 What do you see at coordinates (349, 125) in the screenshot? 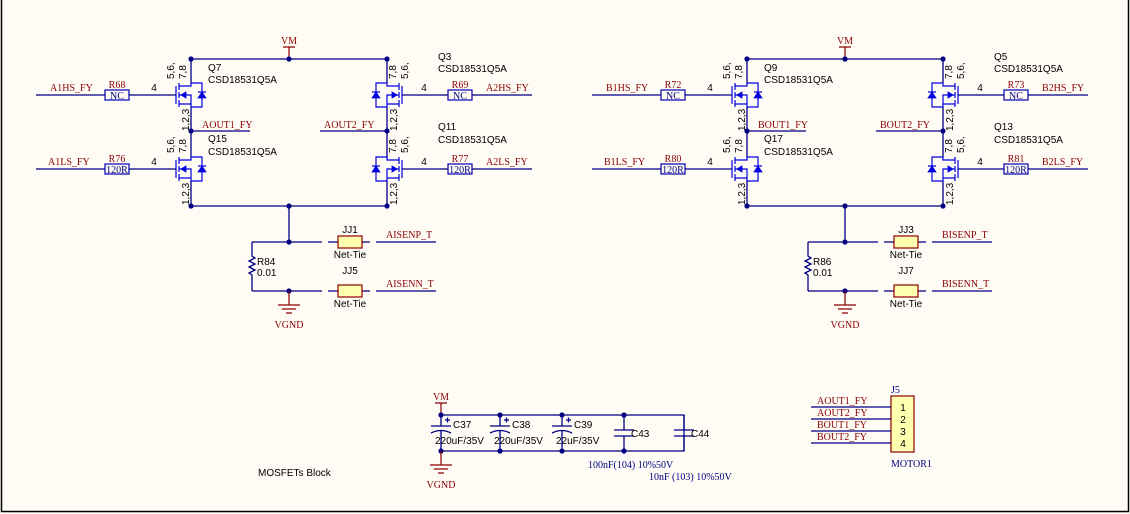
I see `output-net-label: AOUT2_FY` at bounding box center [349, 125].